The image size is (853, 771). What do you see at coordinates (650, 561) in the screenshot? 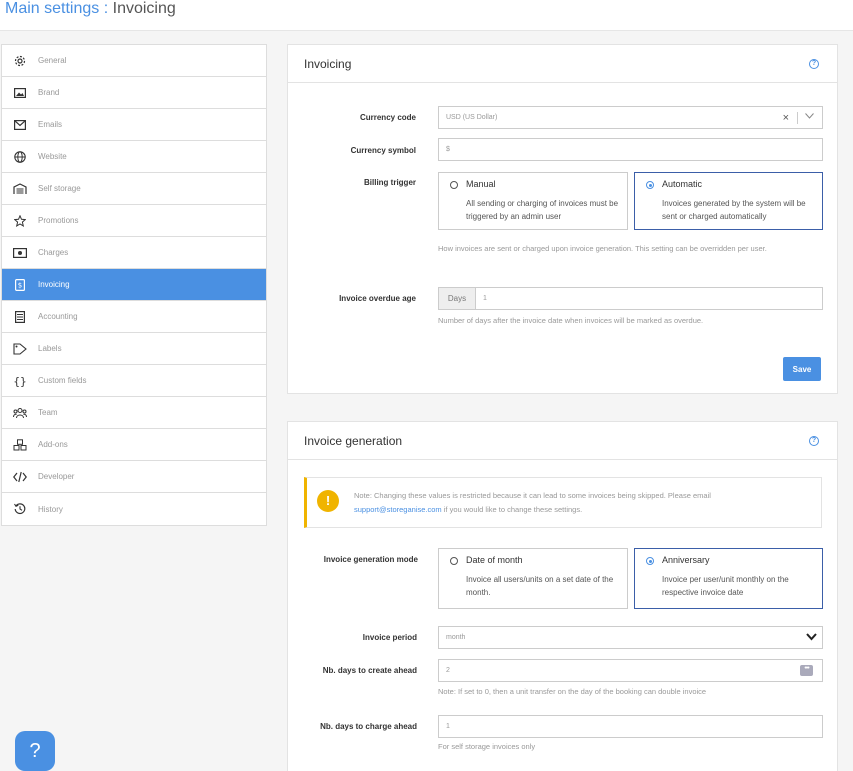
I see `anniversary-radio` at bounding box center [650, 561].